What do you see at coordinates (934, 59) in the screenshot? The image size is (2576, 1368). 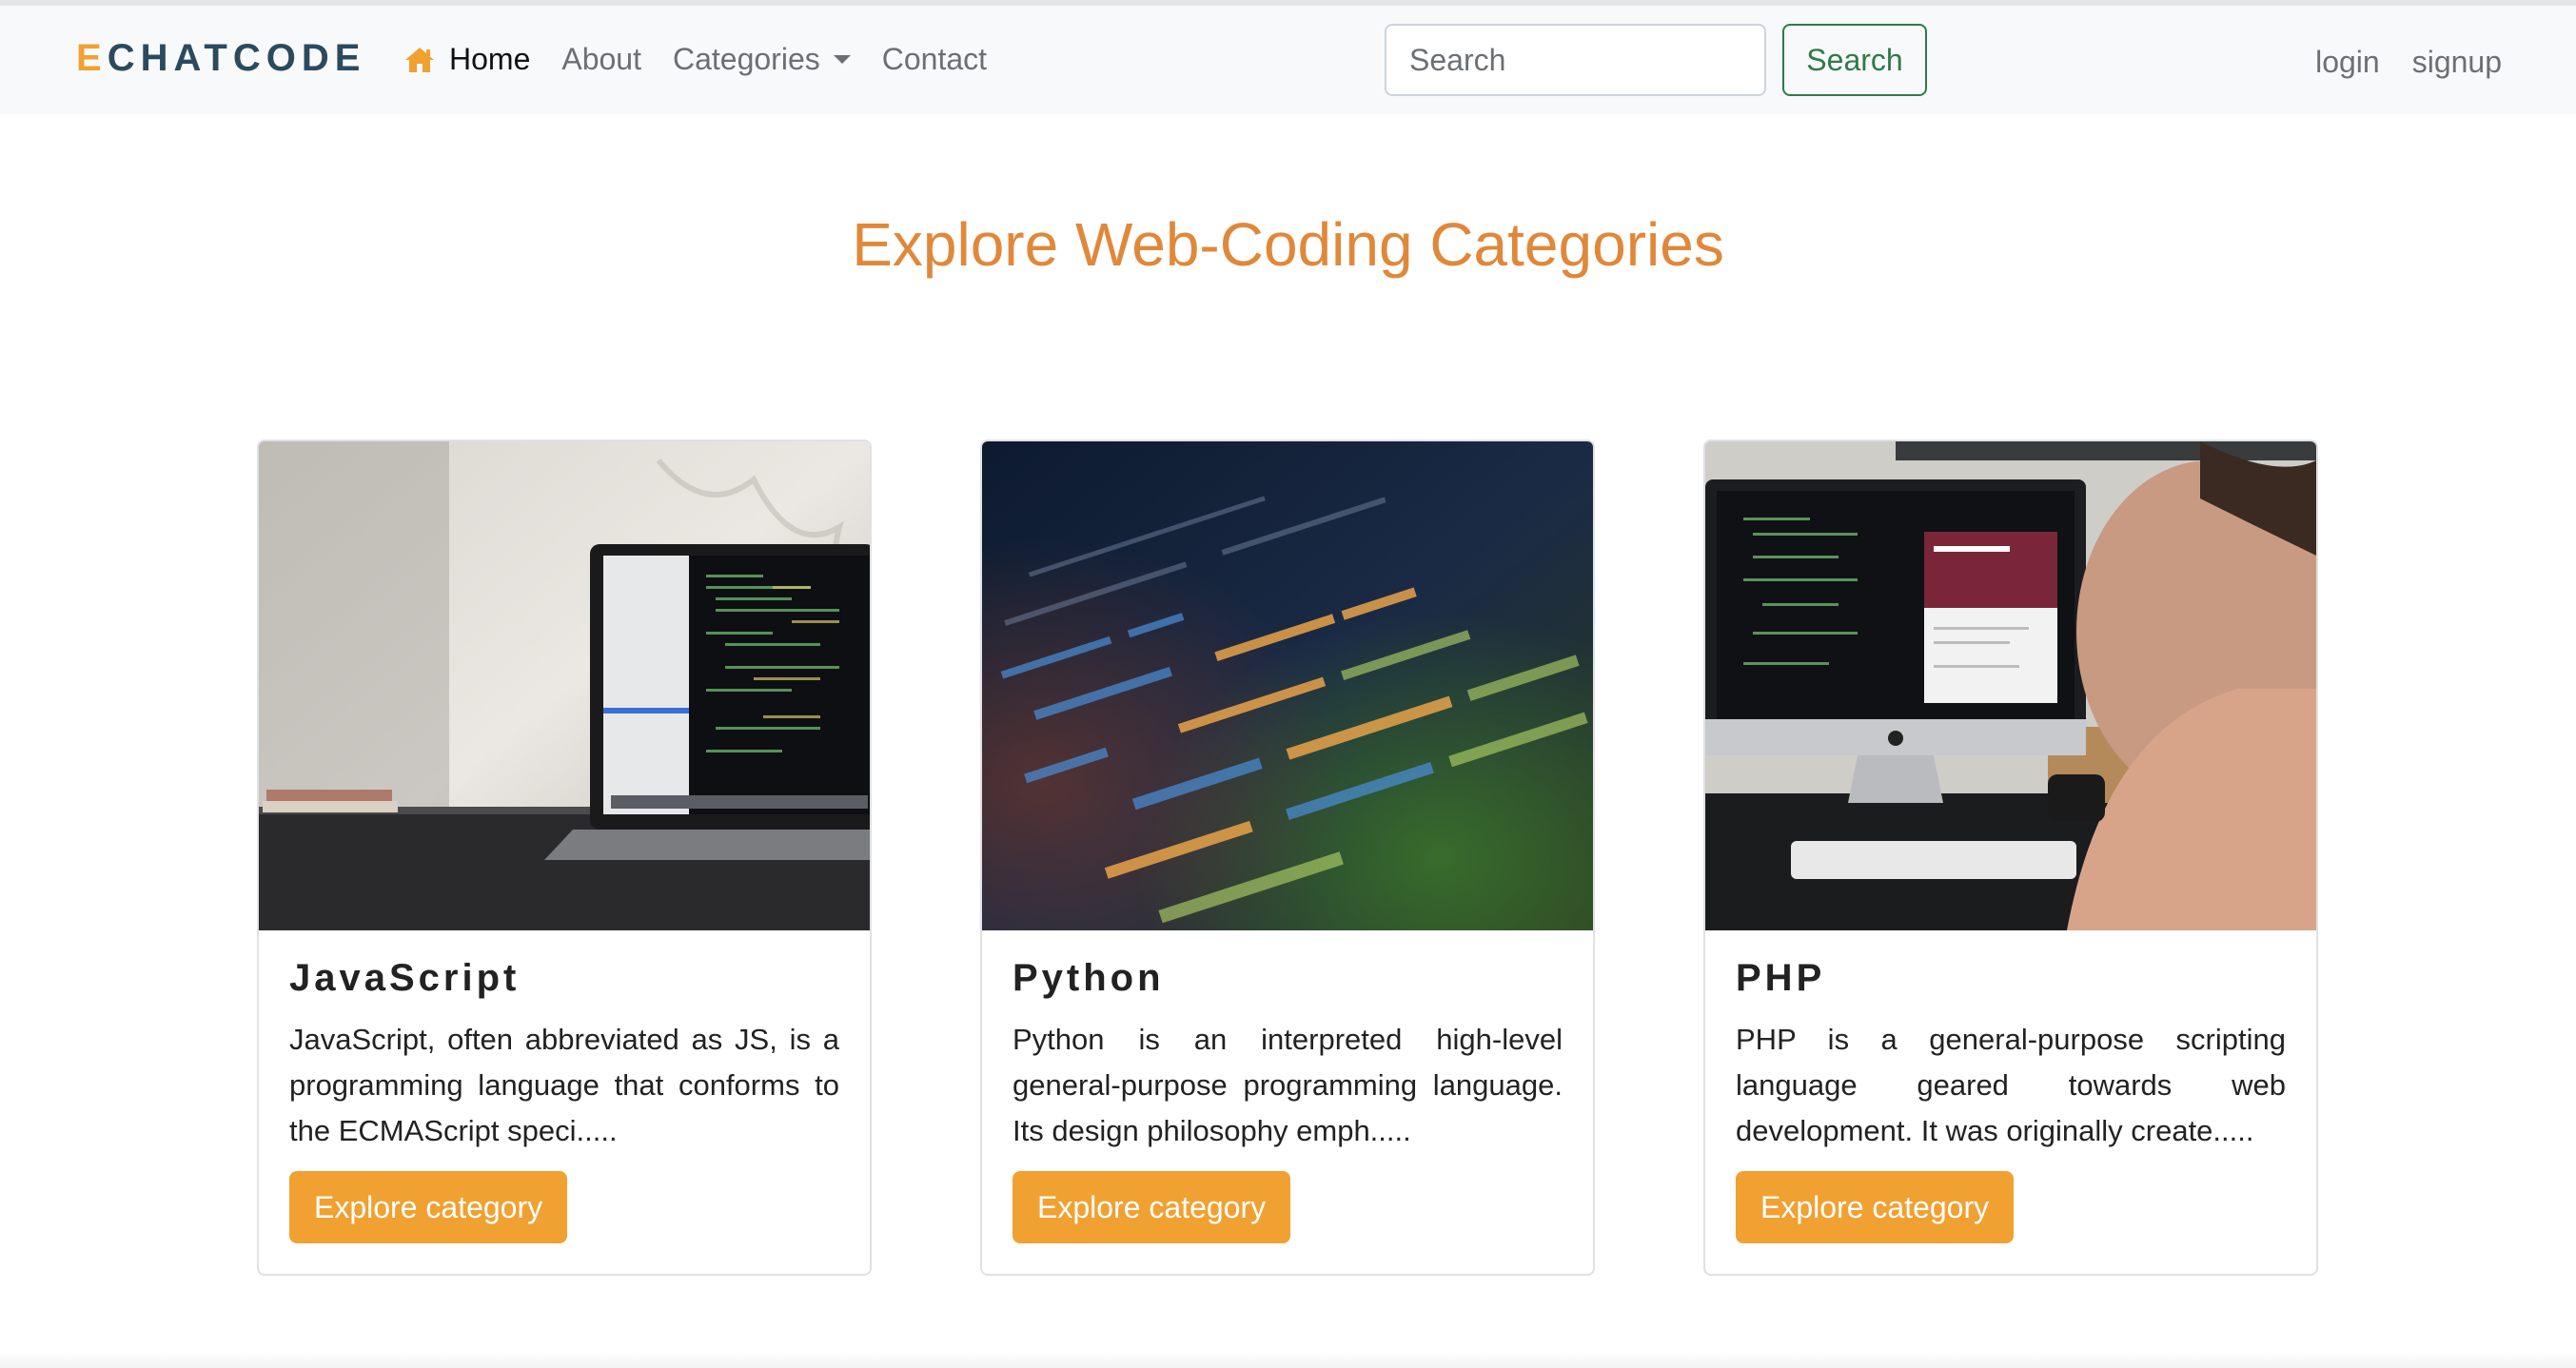 I see `nav-contact-link: Contact` at bounding box center [934, 59].